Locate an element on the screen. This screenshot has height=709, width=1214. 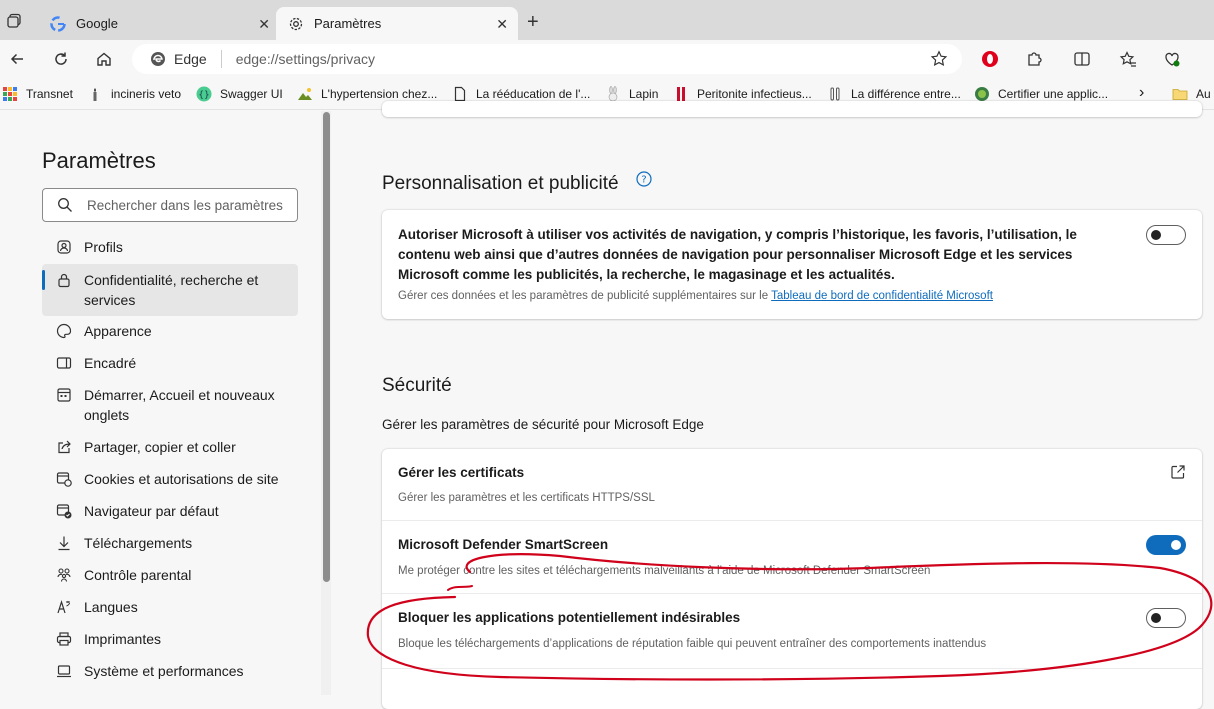
bookmark-item: Au is located at coordinates (1191, 94).